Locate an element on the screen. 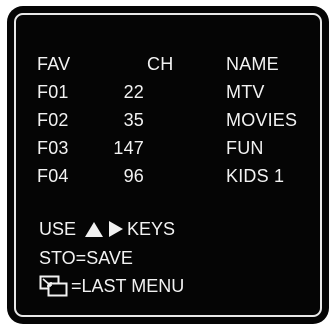 The height and width of the screenshot is (331, 336). fav-channel: 35 is located at coordinates (134, 120).